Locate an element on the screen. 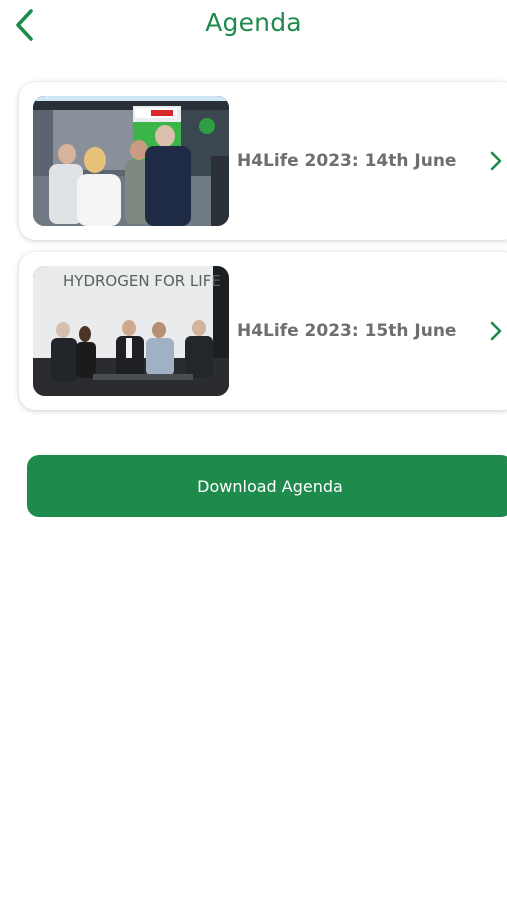  header: Agenda is located at coordinates (253, 30).